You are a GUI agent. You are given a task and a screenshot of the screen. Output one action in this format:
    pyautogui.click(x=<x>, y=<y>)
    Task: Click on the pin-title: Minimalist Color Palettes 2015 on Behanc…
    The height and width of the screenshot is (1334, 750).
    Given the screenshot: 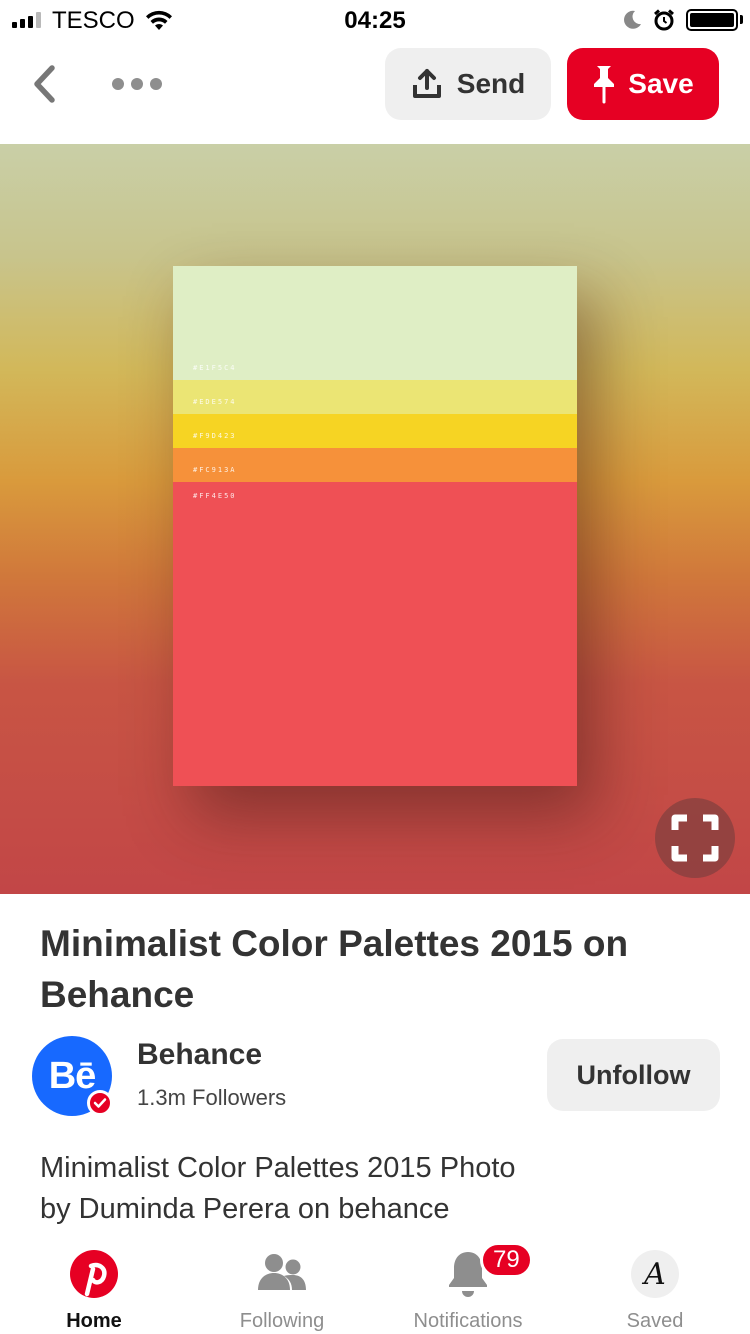 What is the action you would take?
    pyautogui.click(x=334, y=969)
    